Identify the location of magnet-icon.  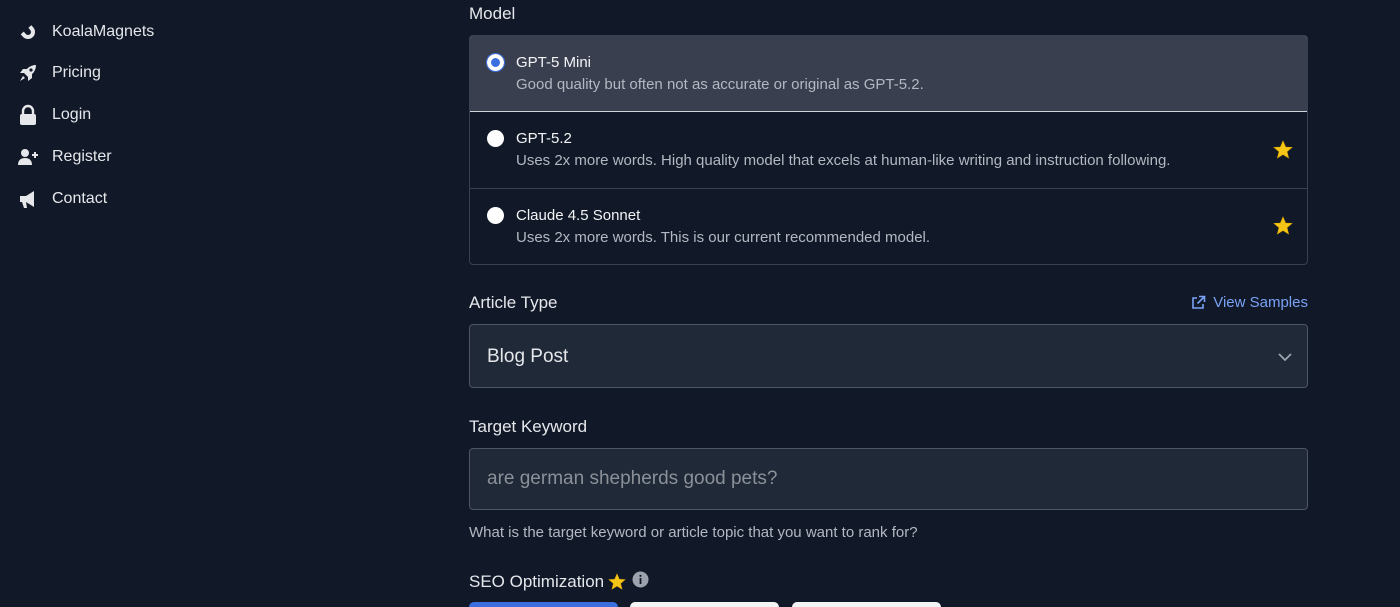
(28, 32).